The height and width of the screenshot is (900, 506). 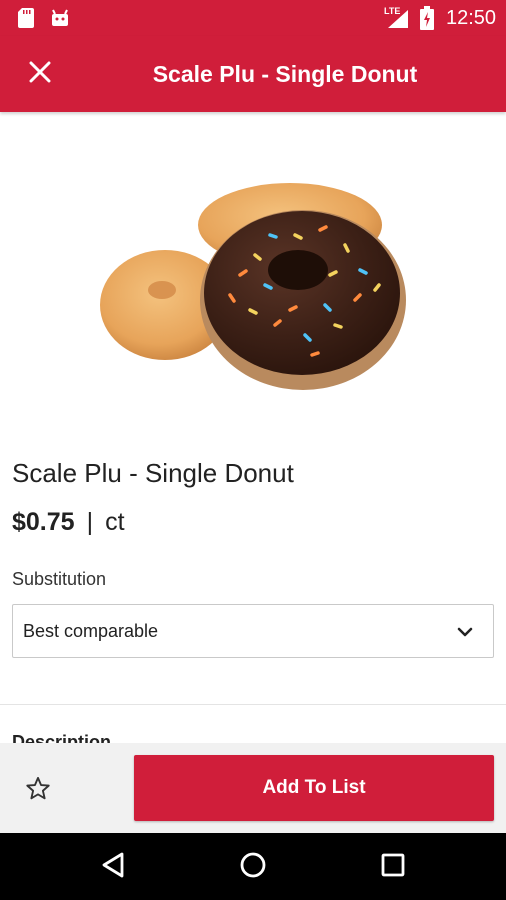 What do you see at coordinates (398, 19) in the screenshot?
I see `signal-icon` at bounding box center [398, 19].